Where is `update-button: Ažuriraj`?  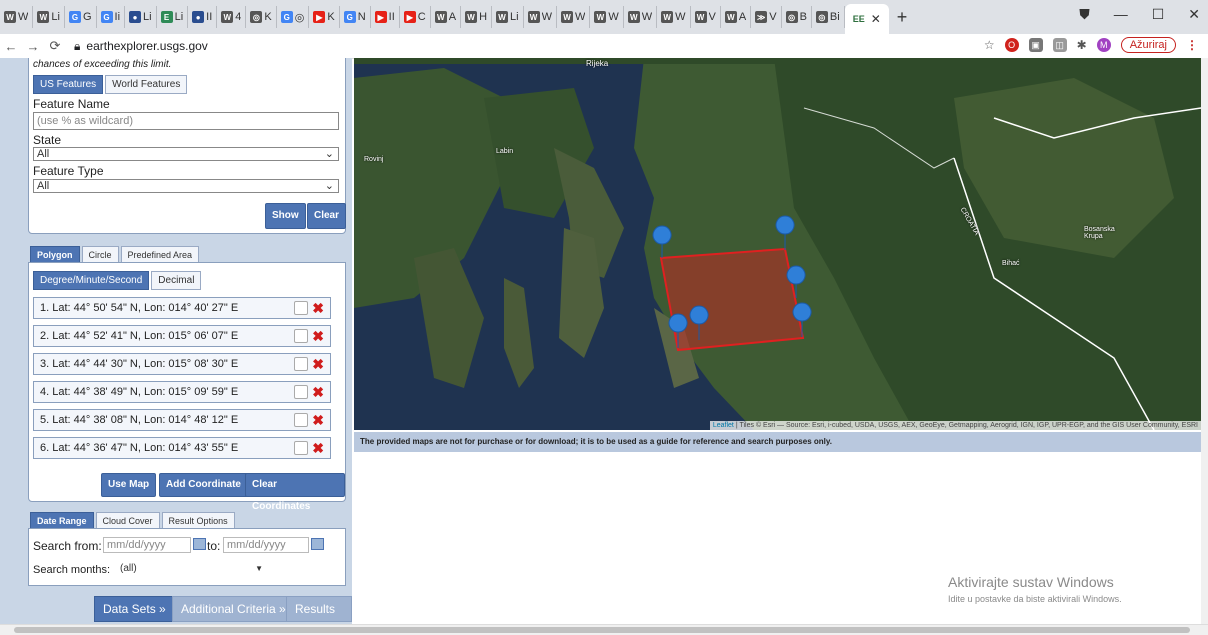
update-button: Ažuriraj is located at coordinates (1148, 45).